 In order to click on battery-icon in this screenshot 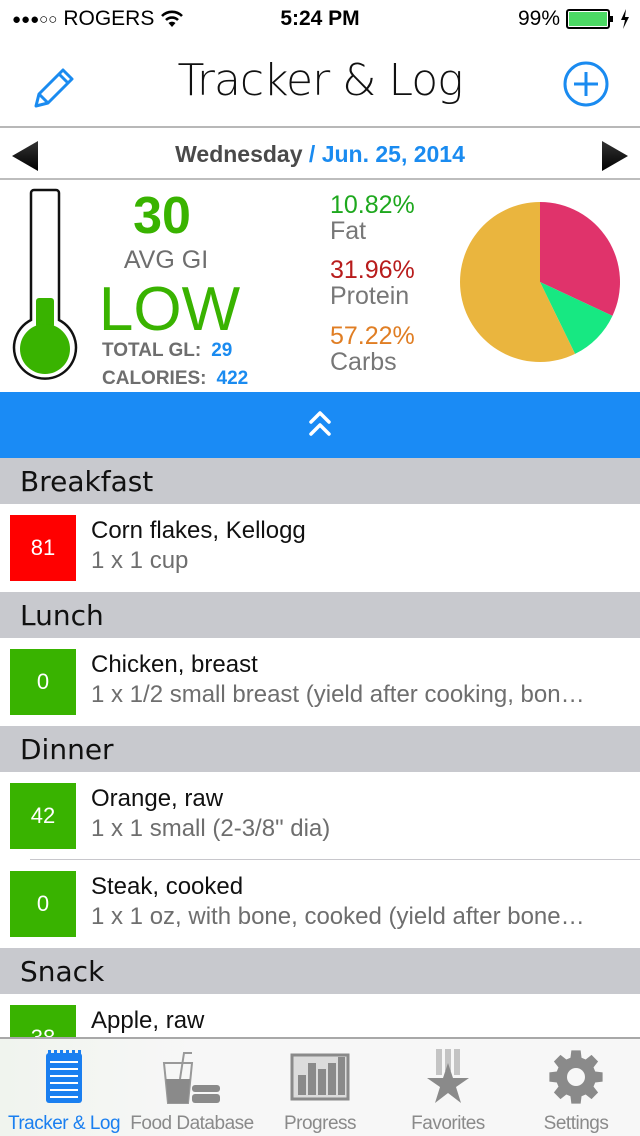, I will do `click(589, 19)`.